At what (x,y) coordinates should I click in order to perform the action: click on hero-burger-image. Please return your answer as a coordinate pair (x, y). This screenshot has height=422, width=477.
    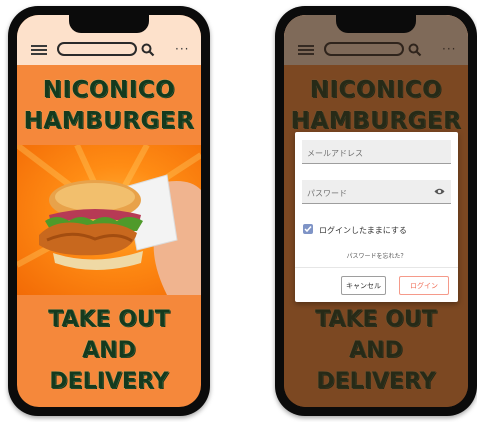
    Looking at the image, I should click on (109, 220).